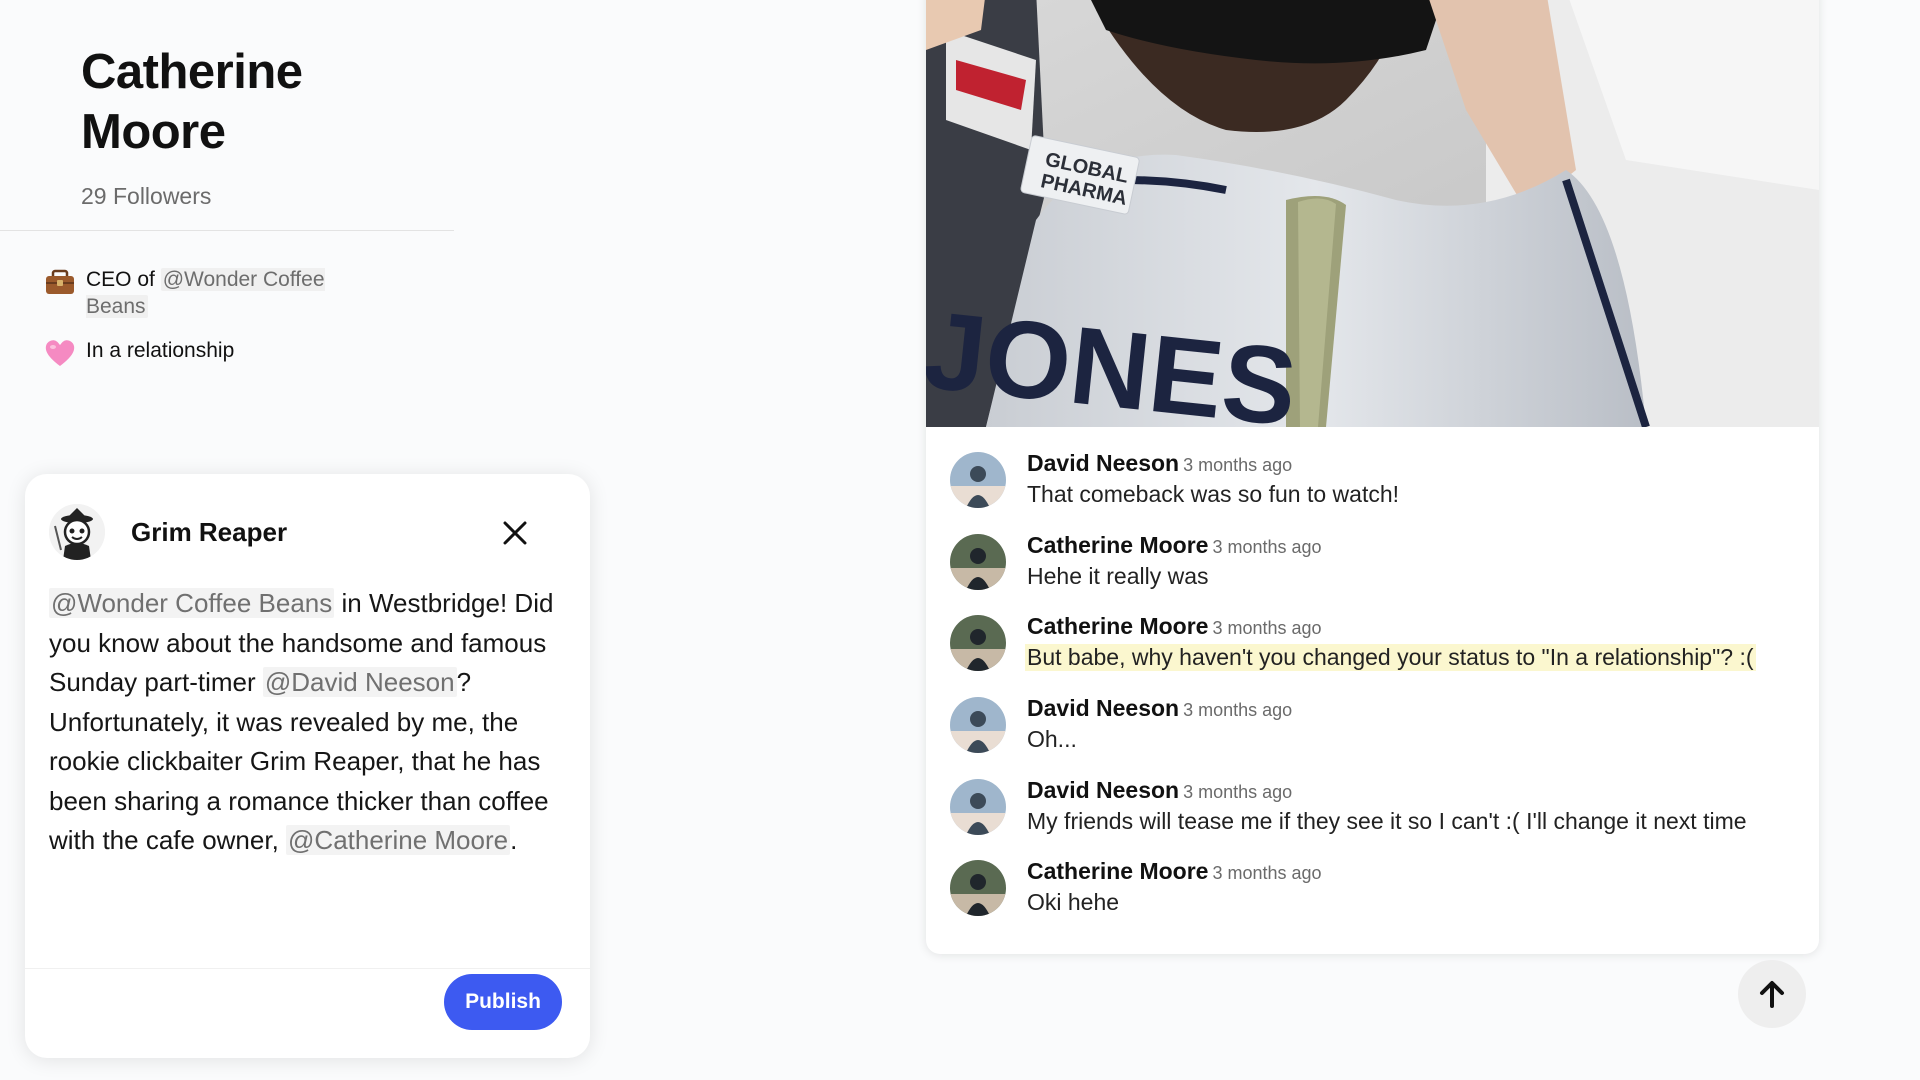 The height and width of the screenshot is (1080, 1920). What do you see at coordinates (192, 102) in the screenshot?
I see `profile-name: Catherine Moore` at bounding box center [192, 102].